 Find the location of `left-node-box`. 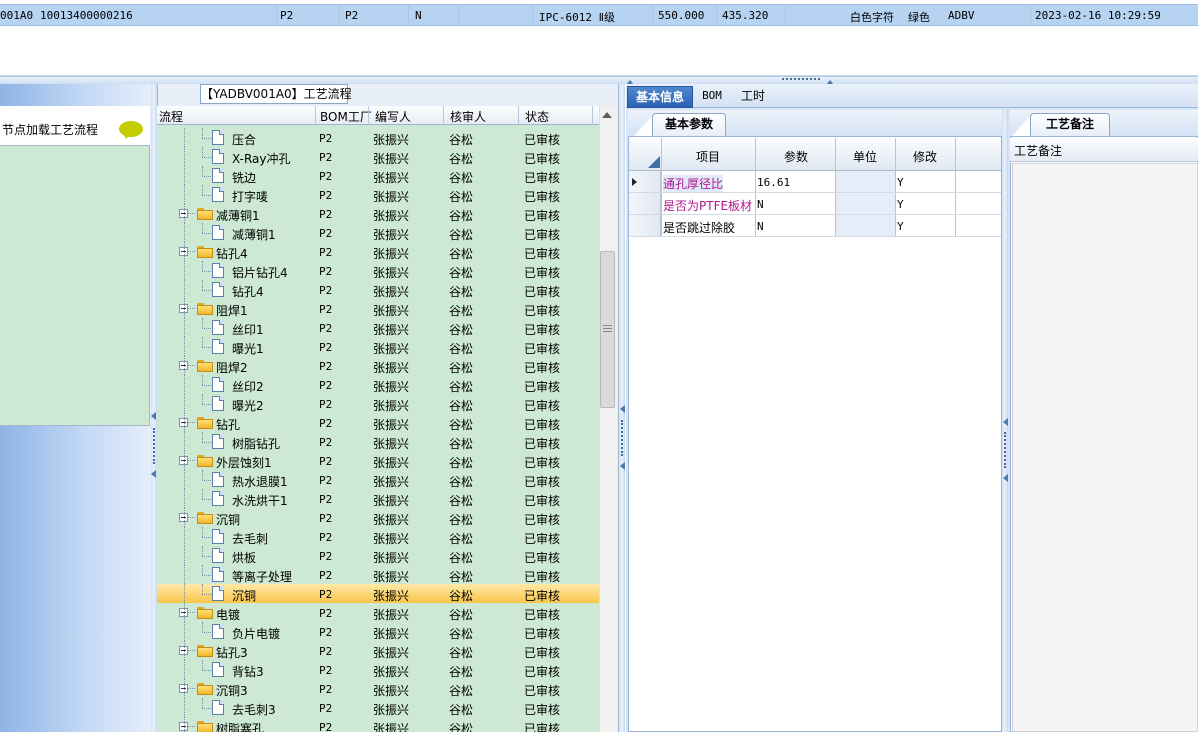

left-node-box is located at coordinates (75, 266).